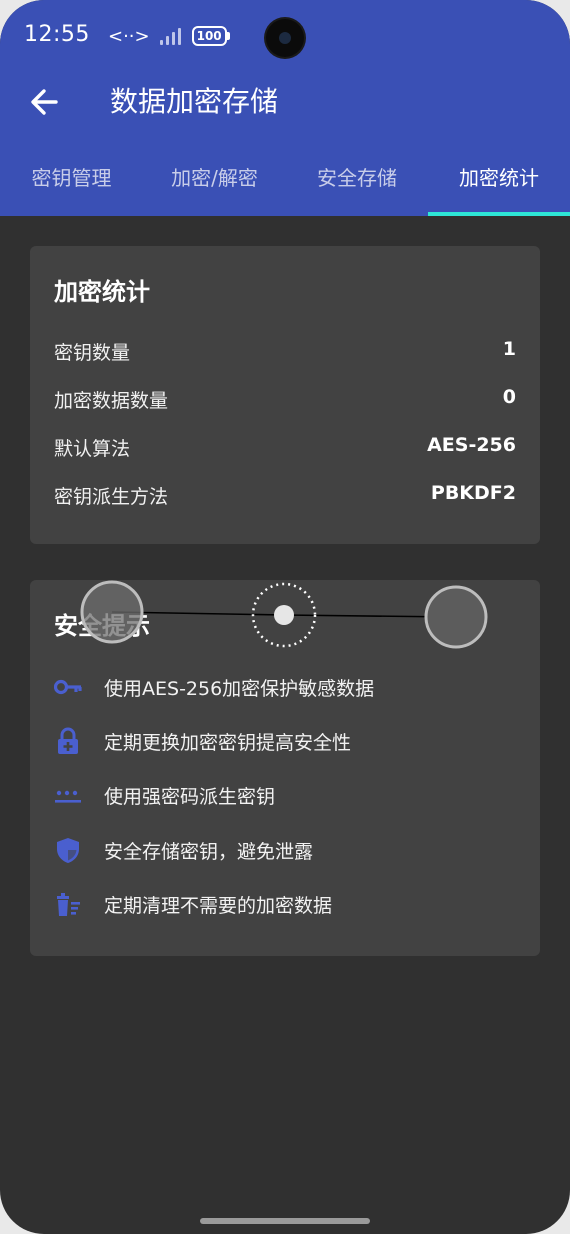  I want to click on stat-label: 密钥数量, so click(92, 353).